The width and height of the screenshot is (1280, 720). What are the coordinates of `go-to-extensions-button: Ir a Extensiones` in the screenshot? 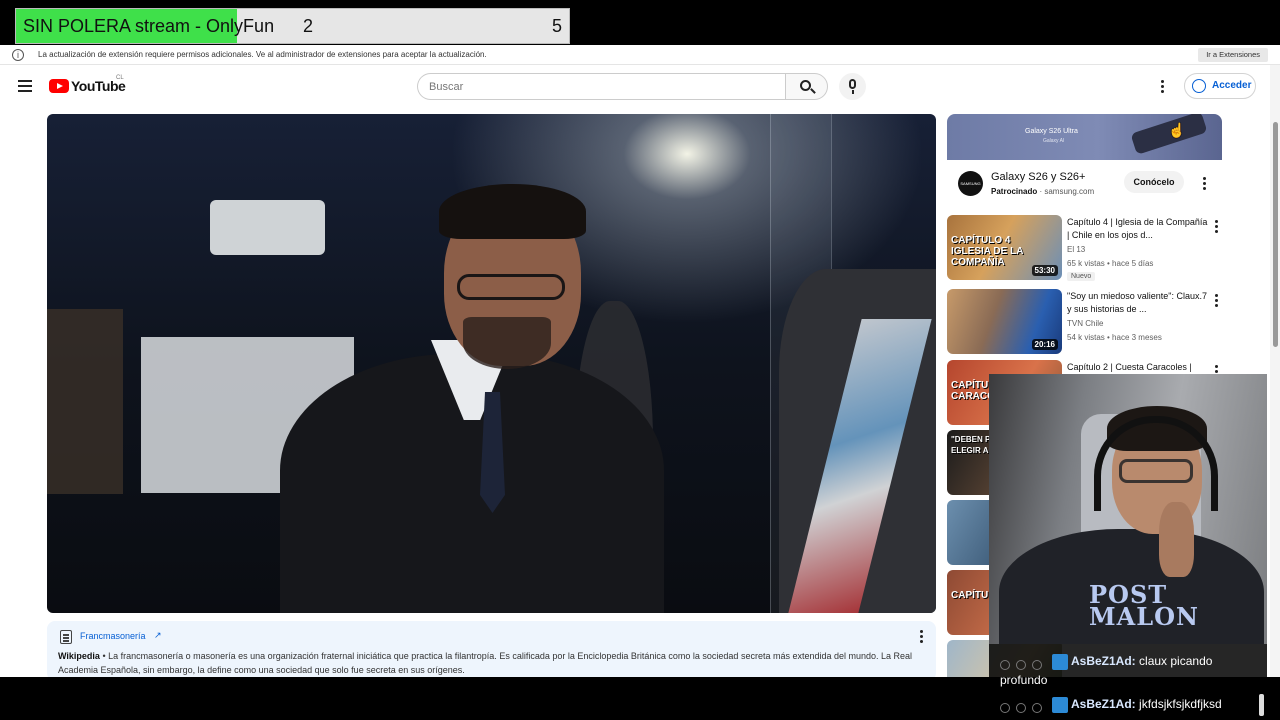 It's located at (1233, 55).